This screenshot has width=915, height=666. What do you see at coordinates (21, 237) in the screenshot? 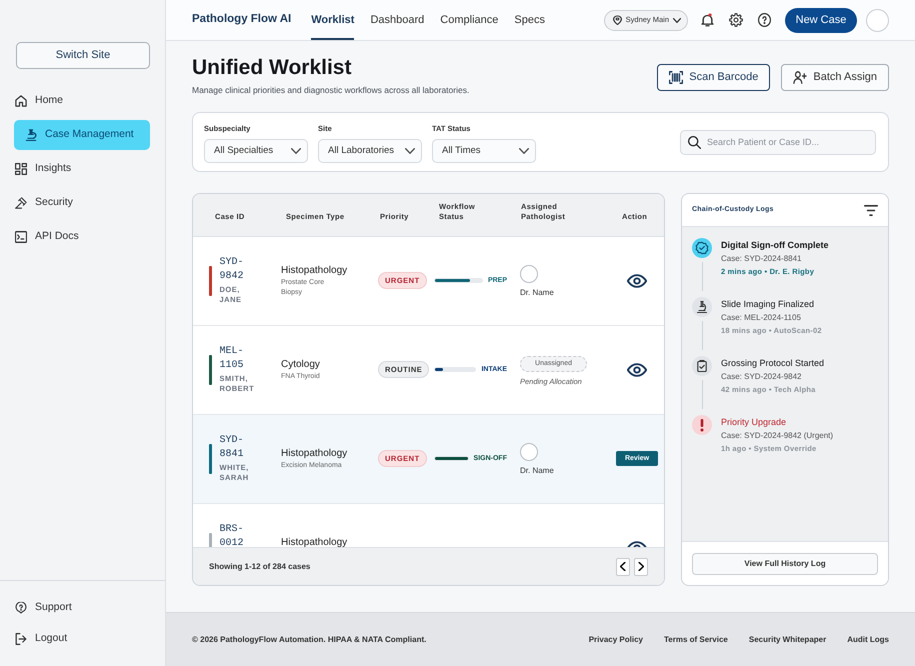
I see `terminal-icon` at bounding box center [21, 237].